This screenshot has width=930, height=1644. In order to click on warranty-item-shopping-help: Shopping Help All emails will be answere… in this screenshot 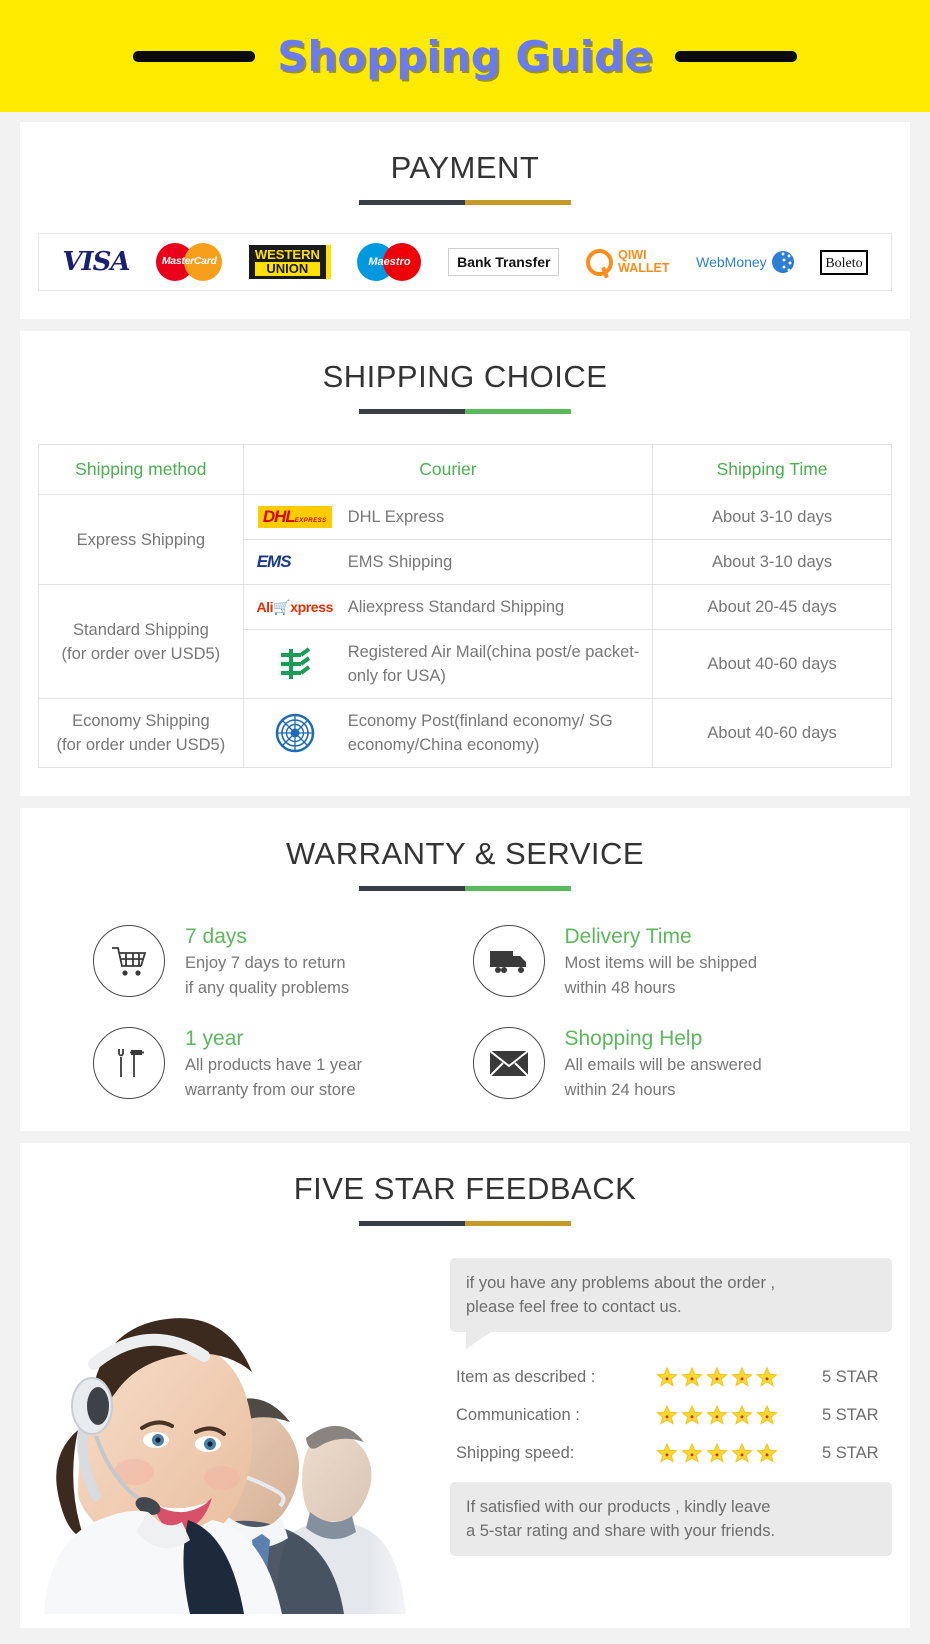, I will do `click(662, 1065)`.